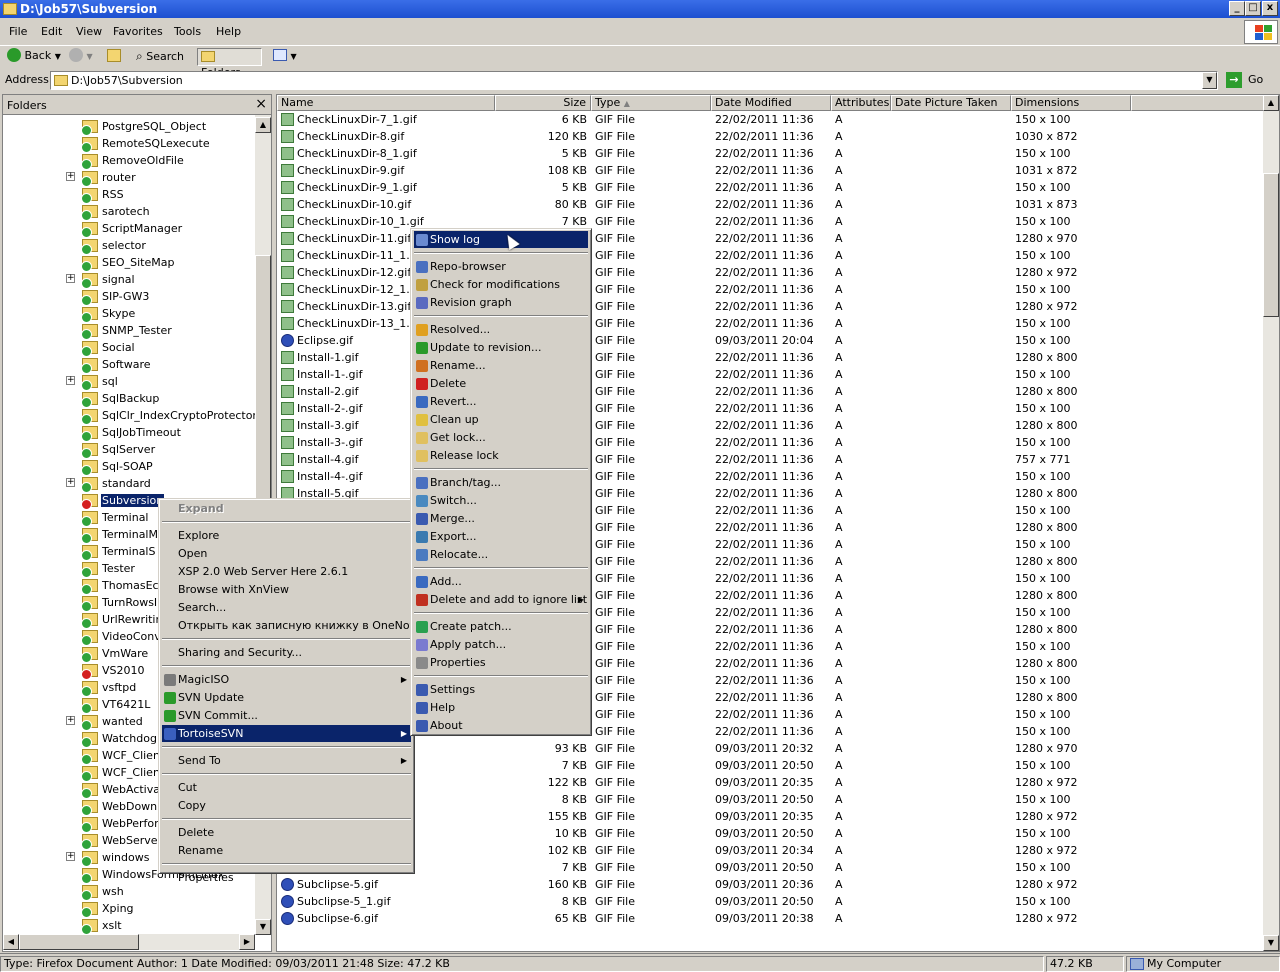 This screenshot has height=972, width=1280. Describe the element at coordinates (291, 625) in the screenshot. I see `menu-item: Открыть как записную книжку в OneNote` at that location.